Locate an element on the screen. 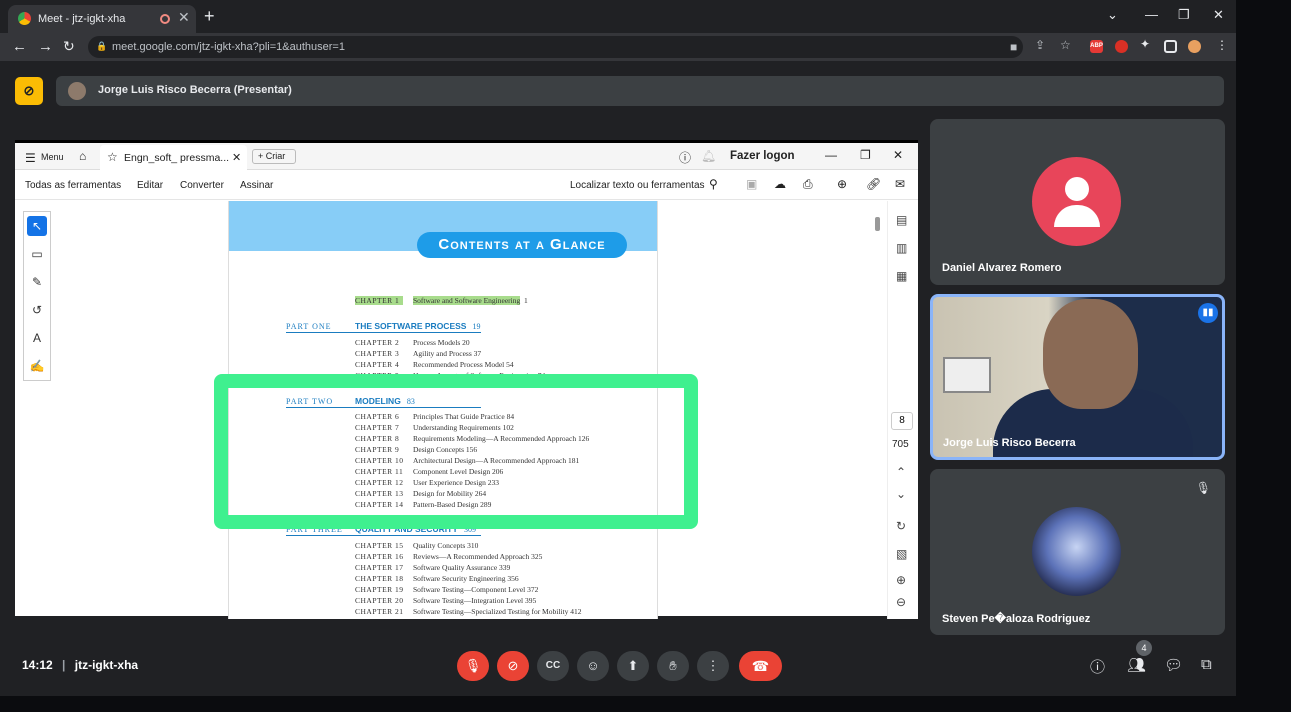 The height and width of the screenshot is (712, 1291). highlight-frame is located at coordinates (456, 451).